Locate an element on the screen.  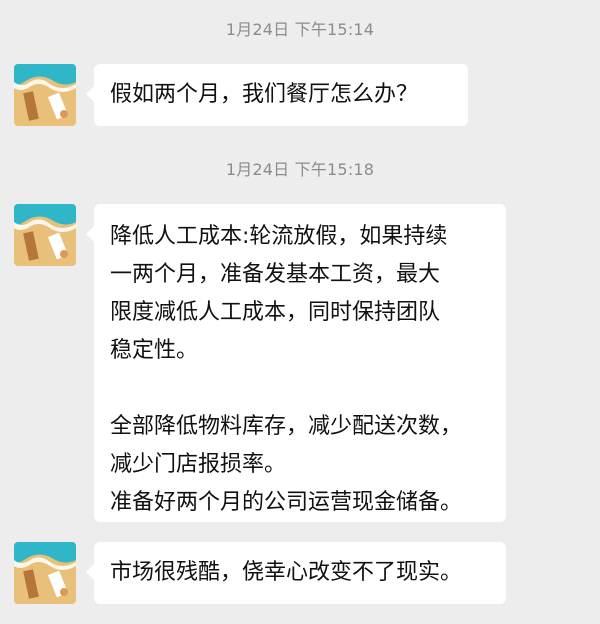
message-text-line: 限度减低人工成本，同时保持团队 is located at coordinates (275, 312).